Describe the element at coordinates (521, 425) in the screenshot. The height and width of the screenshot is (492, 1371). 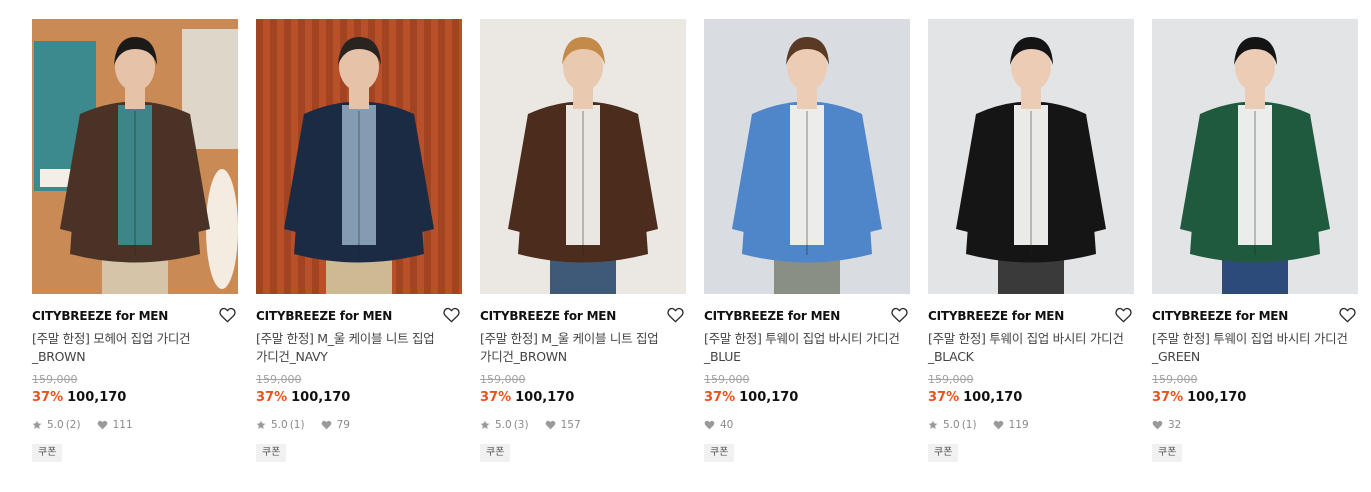
I see `review-count: (3)` at that location.